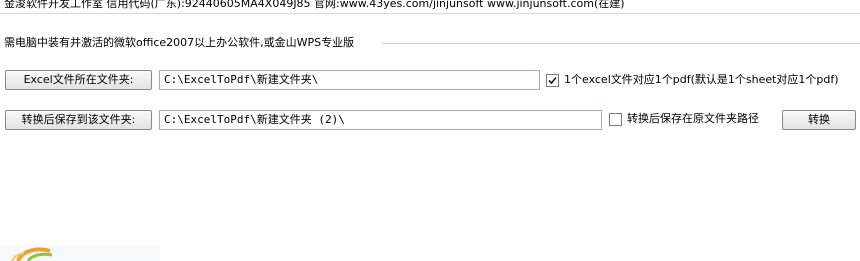  Describe the element at coordinates (380, 120) in the screenshot. I see `output-folder-input: C:\ExcelToPdf\新建文件夹 (2)\` at that location.